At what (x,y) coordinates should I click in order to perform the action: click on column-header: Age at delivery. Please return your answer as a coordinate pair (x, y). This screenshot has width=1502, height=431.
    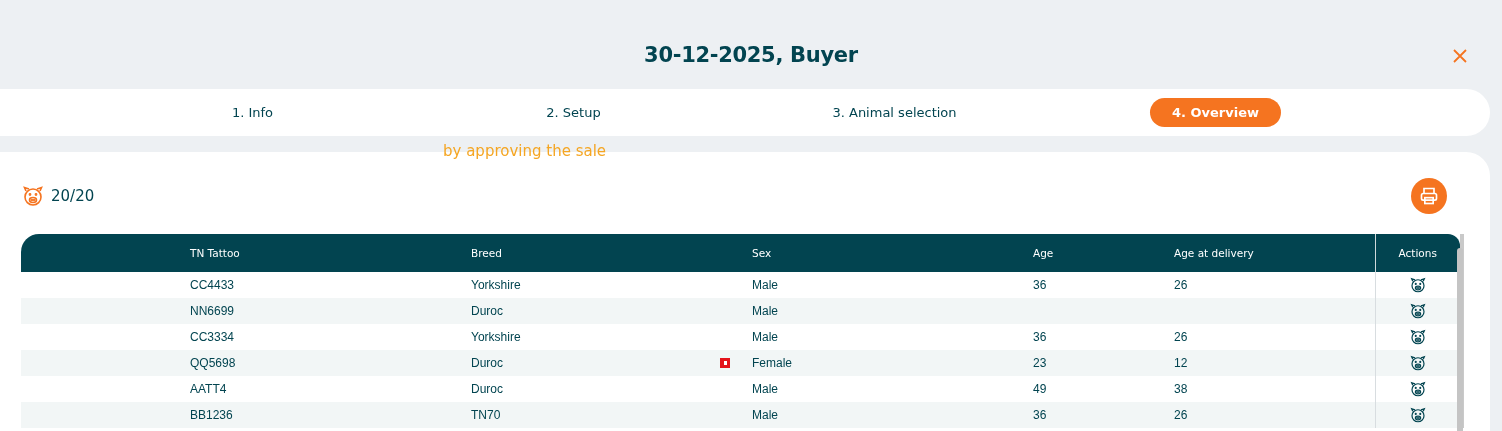
    Looking at the image, I should click on (1274, 253).